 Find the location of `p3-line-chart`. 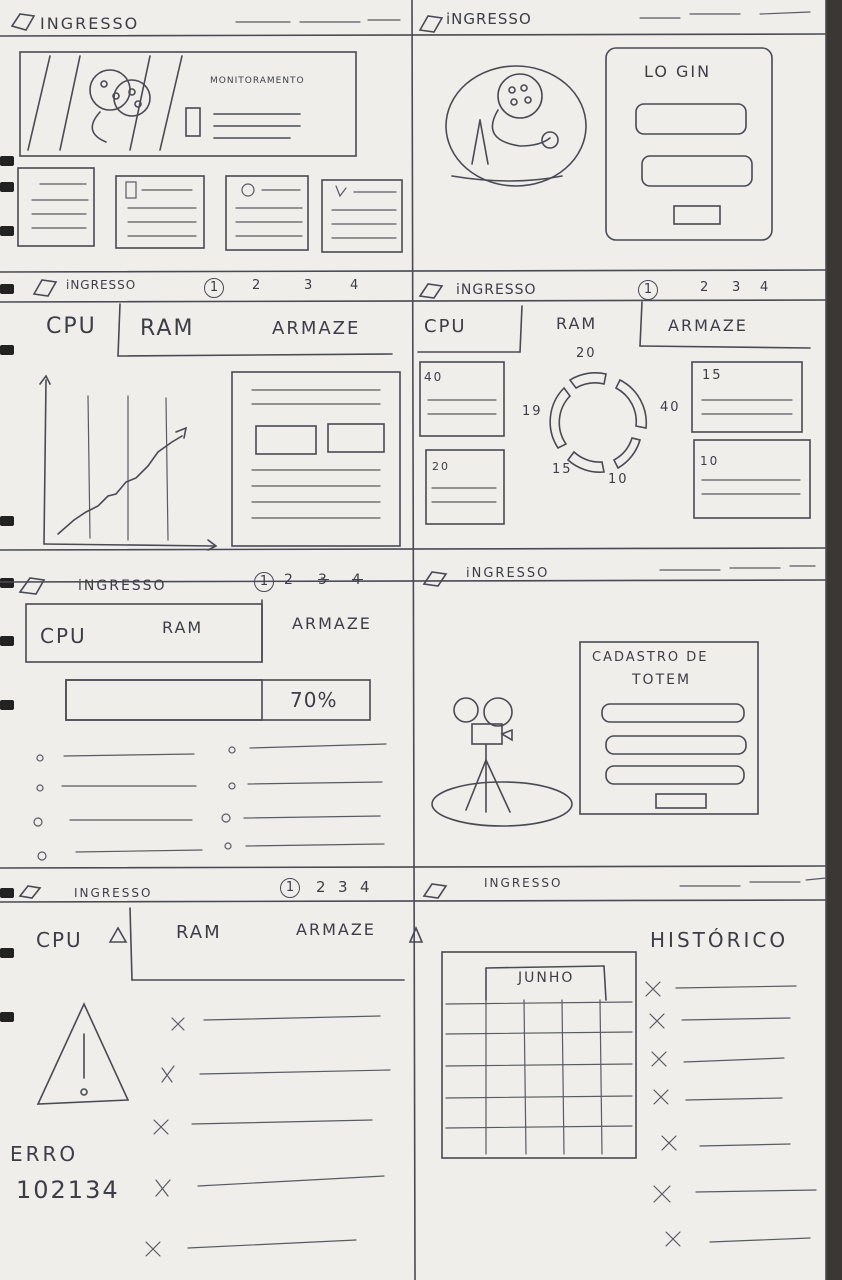

p3-line-chart is located at coordinates (128, 462).